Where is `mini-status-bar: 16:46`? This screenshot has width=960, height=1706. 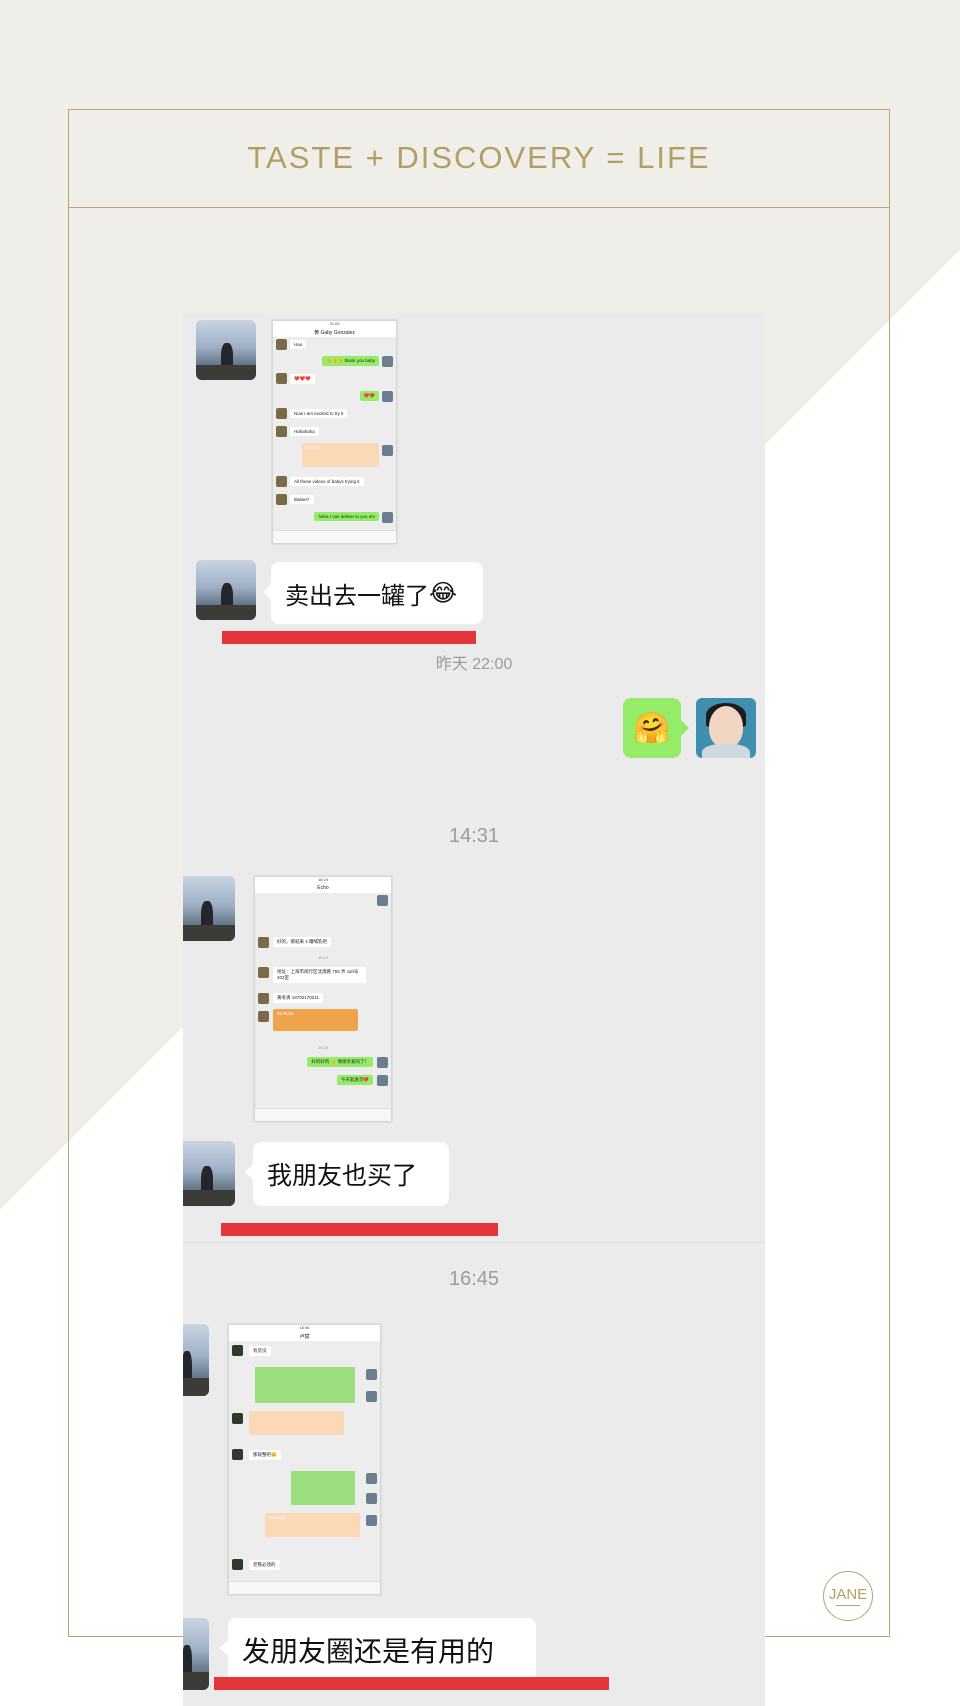
mini-status-bar: 16:46 is located at coordinates (304, 1327).